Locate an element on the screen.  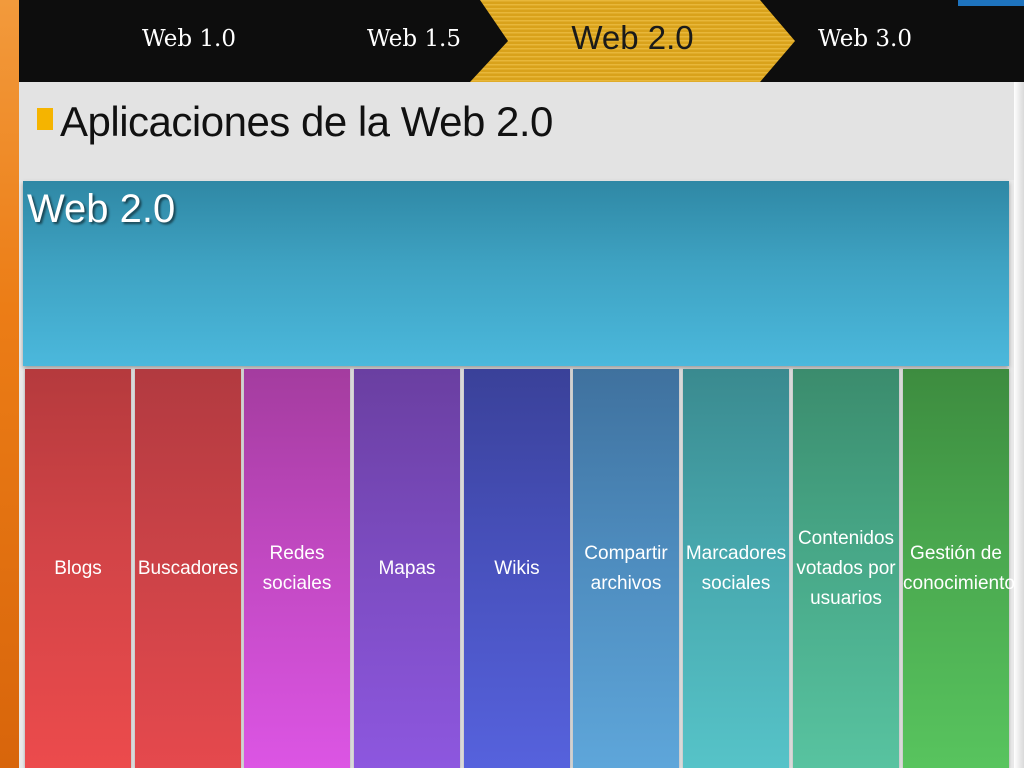
column-label: Buscadores is located at coordinates (188, 568).